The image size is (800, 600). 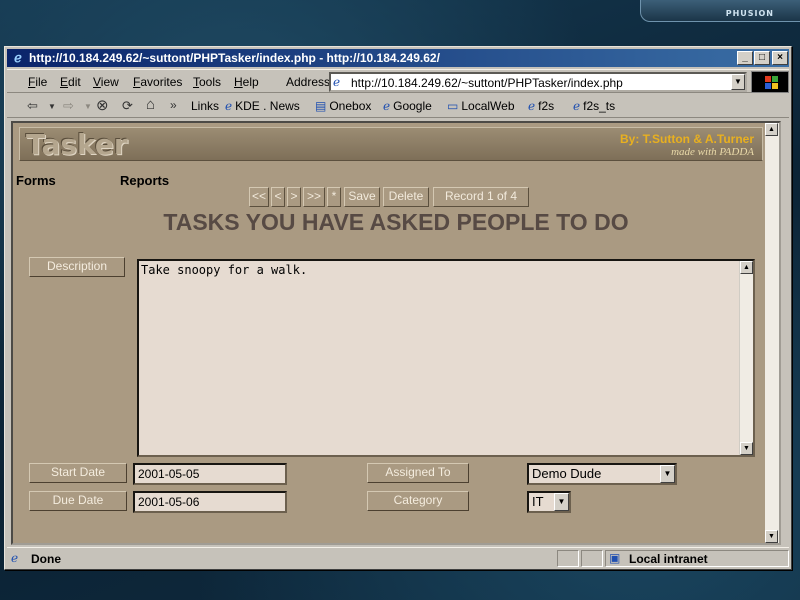 I want to click on last-record-button: >>, so click(x=314, y=197).